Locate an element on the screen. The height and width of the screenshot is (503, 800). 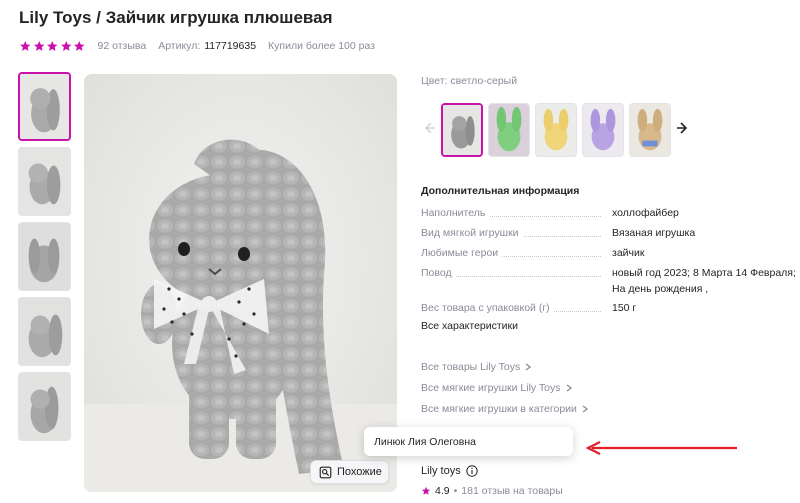
similar-button: Похожие is located at coordinates (349, 472).